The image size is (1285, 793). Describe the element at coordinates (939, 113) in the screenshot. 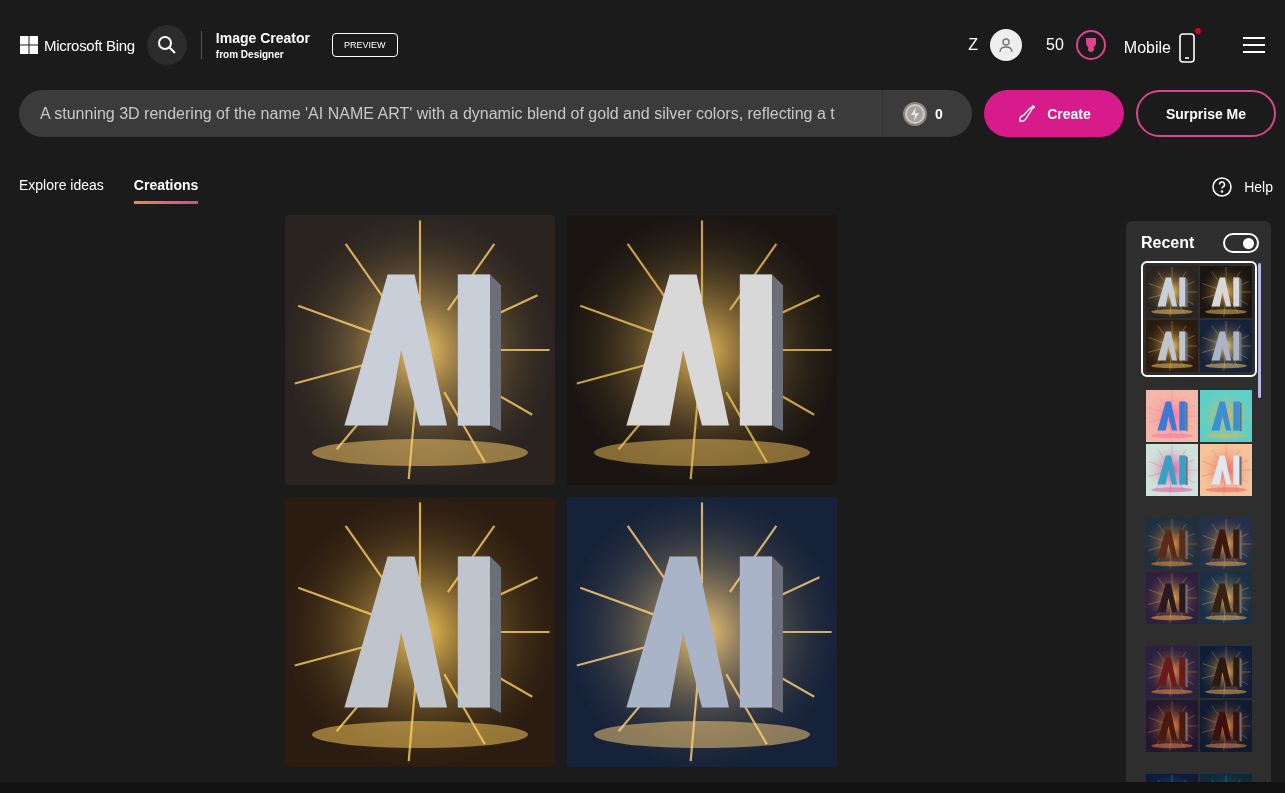

I see `boost-count: 0` at that location.